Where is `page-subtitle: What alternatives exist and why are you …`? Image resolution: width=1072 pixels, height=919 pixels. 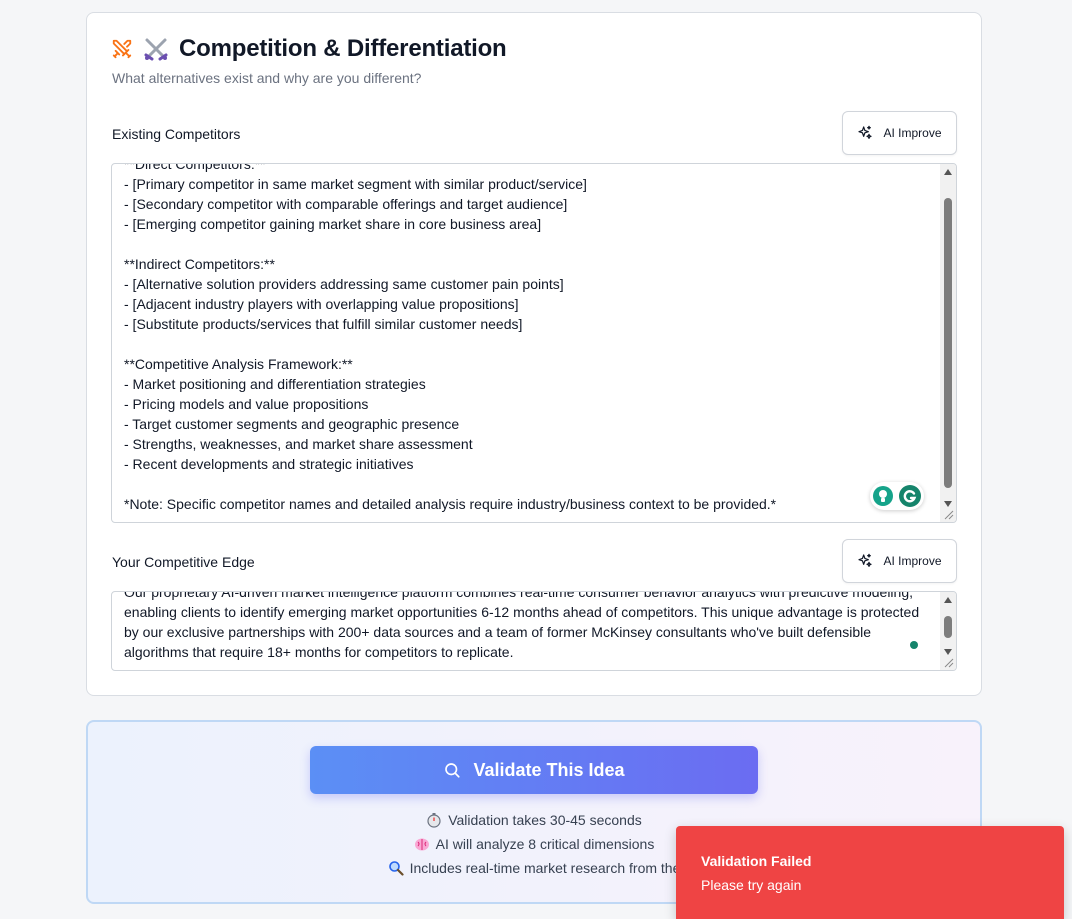
page-subtitle: What alternatives exist and why are you … is located at coordinates (267, 78).